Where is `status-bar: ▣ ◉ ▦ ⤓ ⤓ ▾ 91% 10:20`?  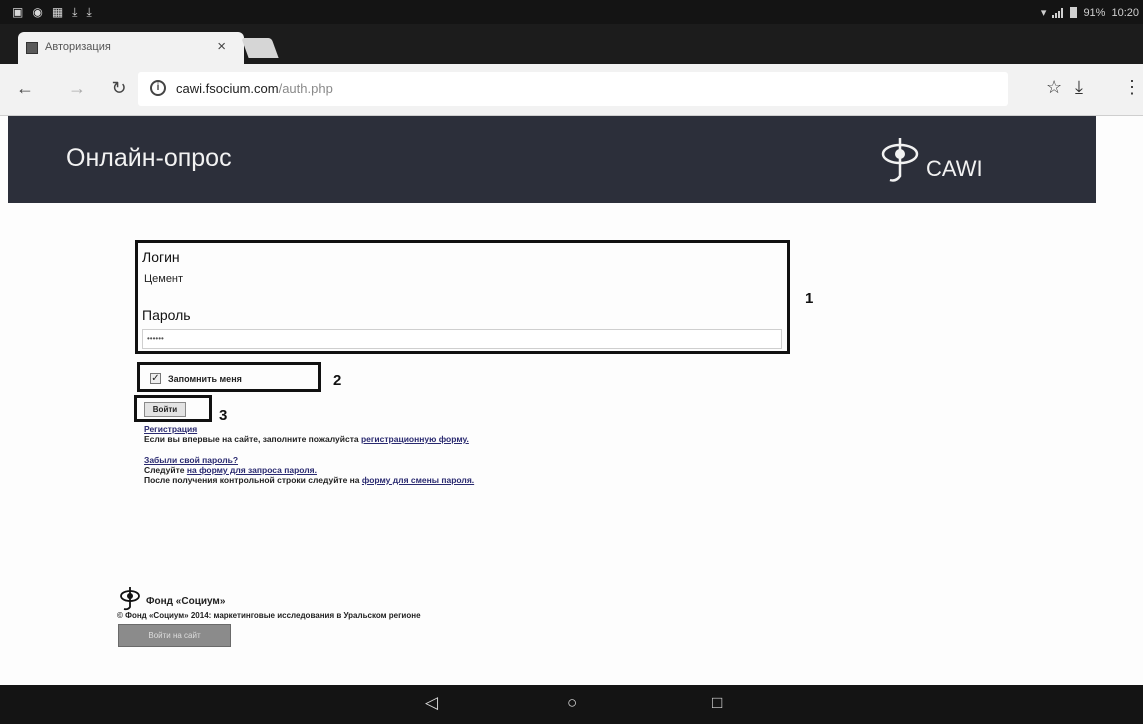
status-bar: ▣ ◉ ▦ ⤓ ⤓ ▾ 91% 10:20 is located at coordinates (571, 12).